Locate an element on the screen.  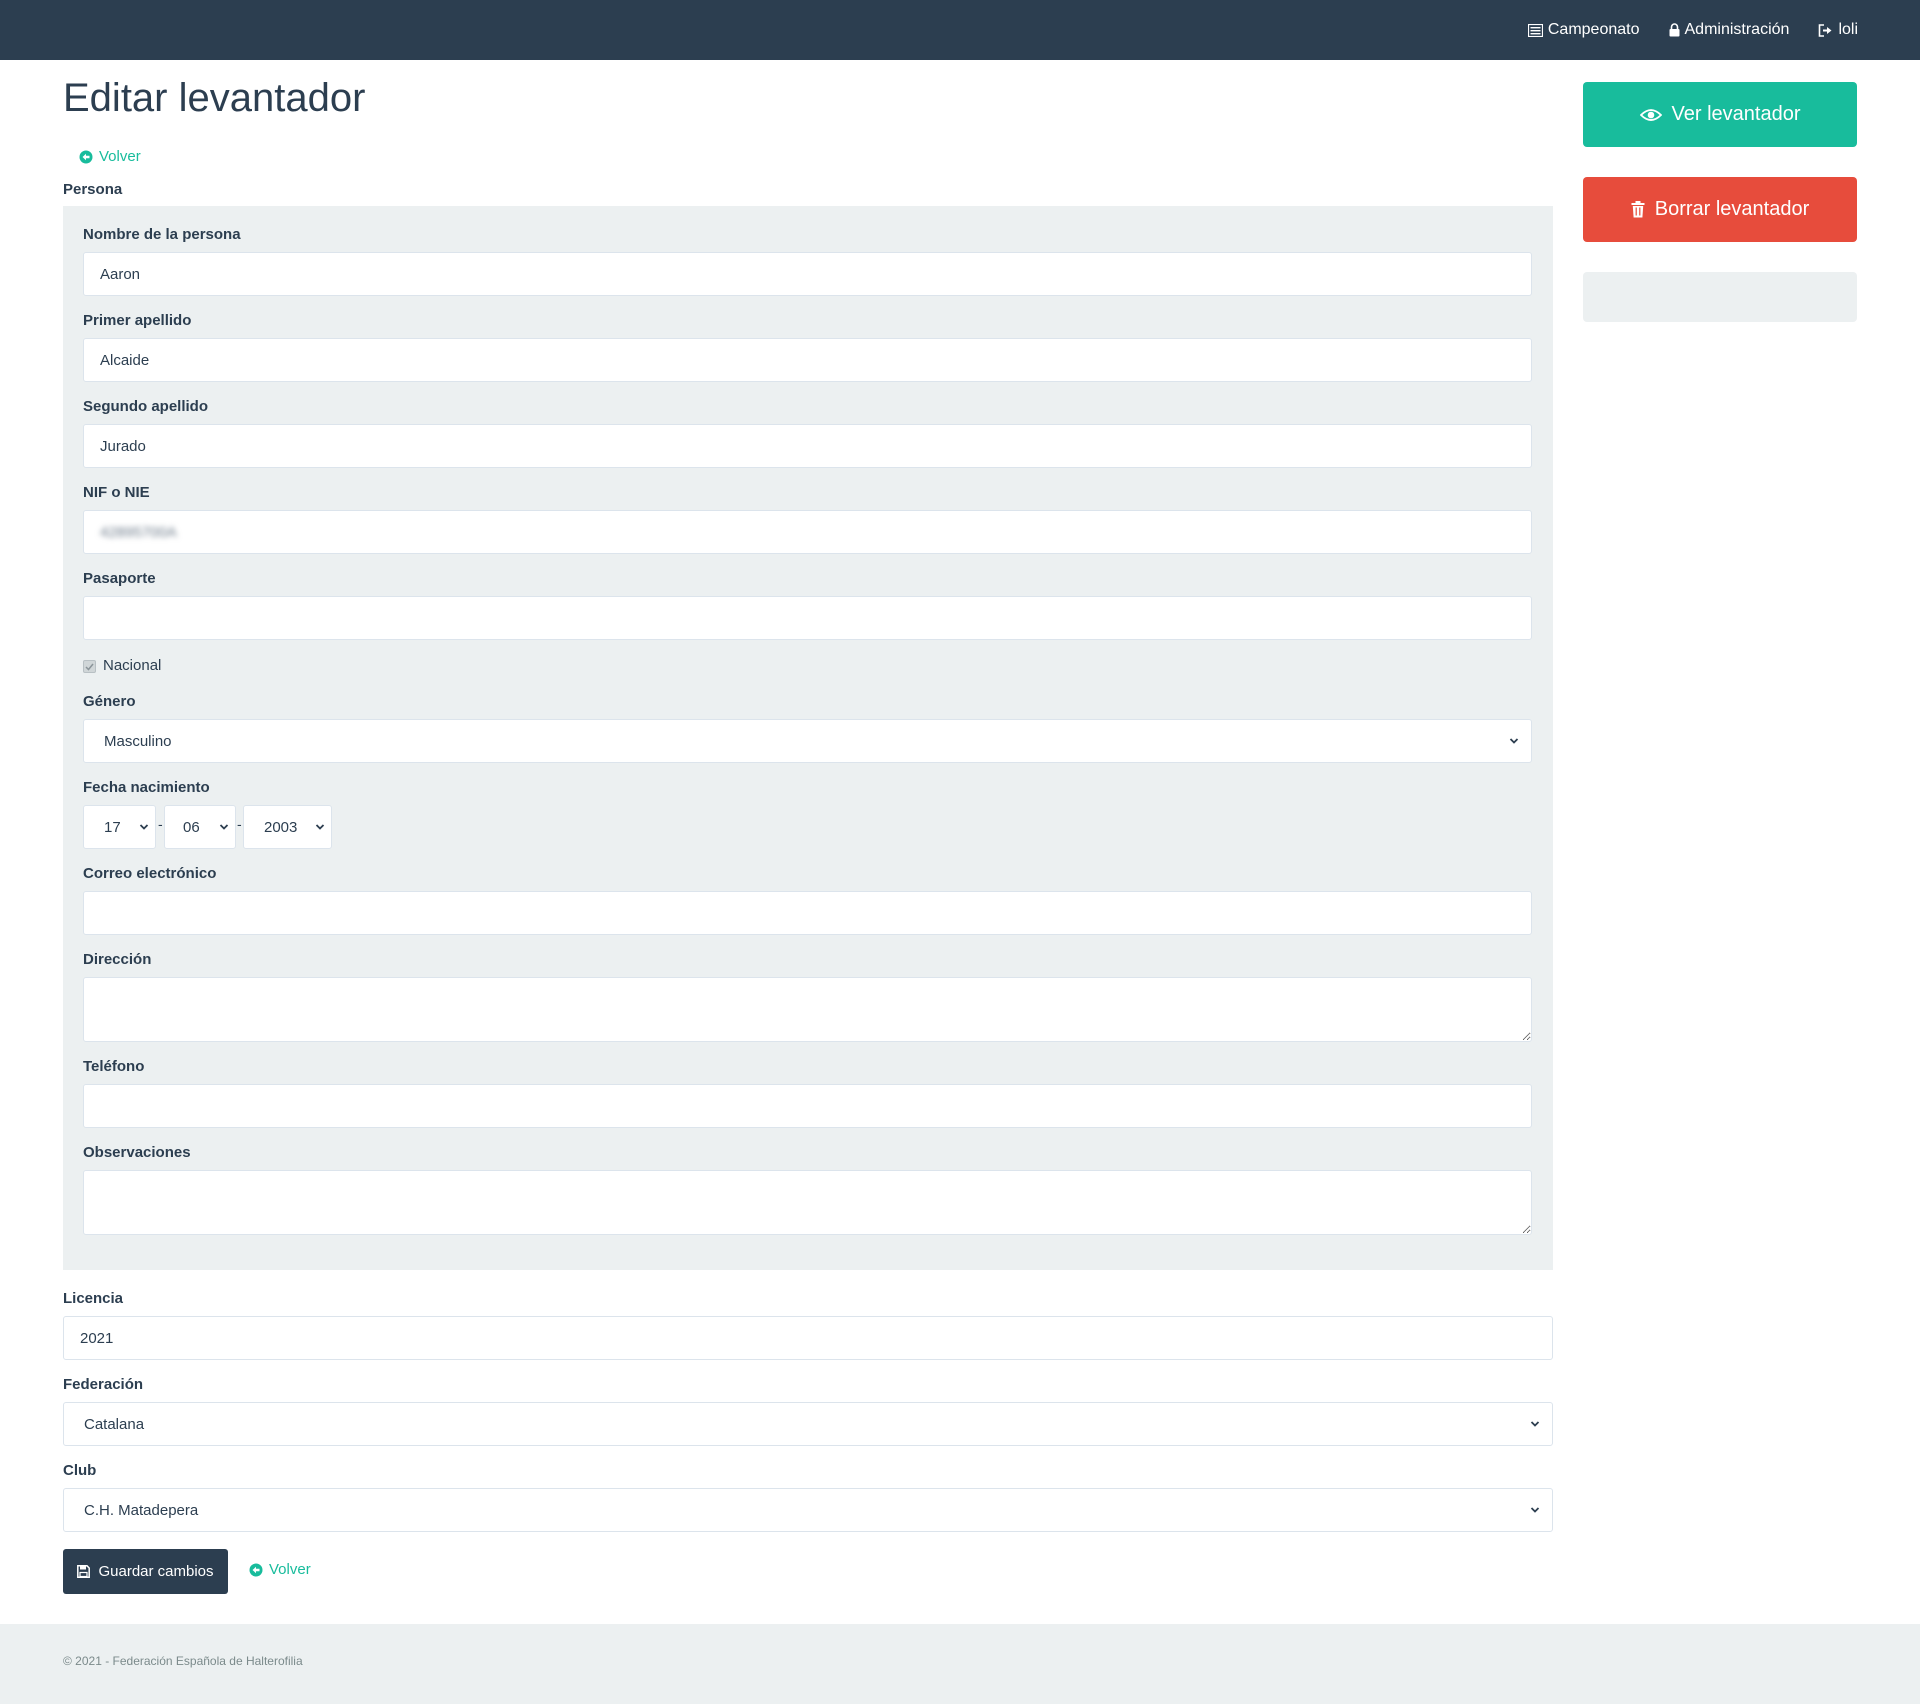
nav-campeonato: Campeonato is located at coordinates (1583, 30).